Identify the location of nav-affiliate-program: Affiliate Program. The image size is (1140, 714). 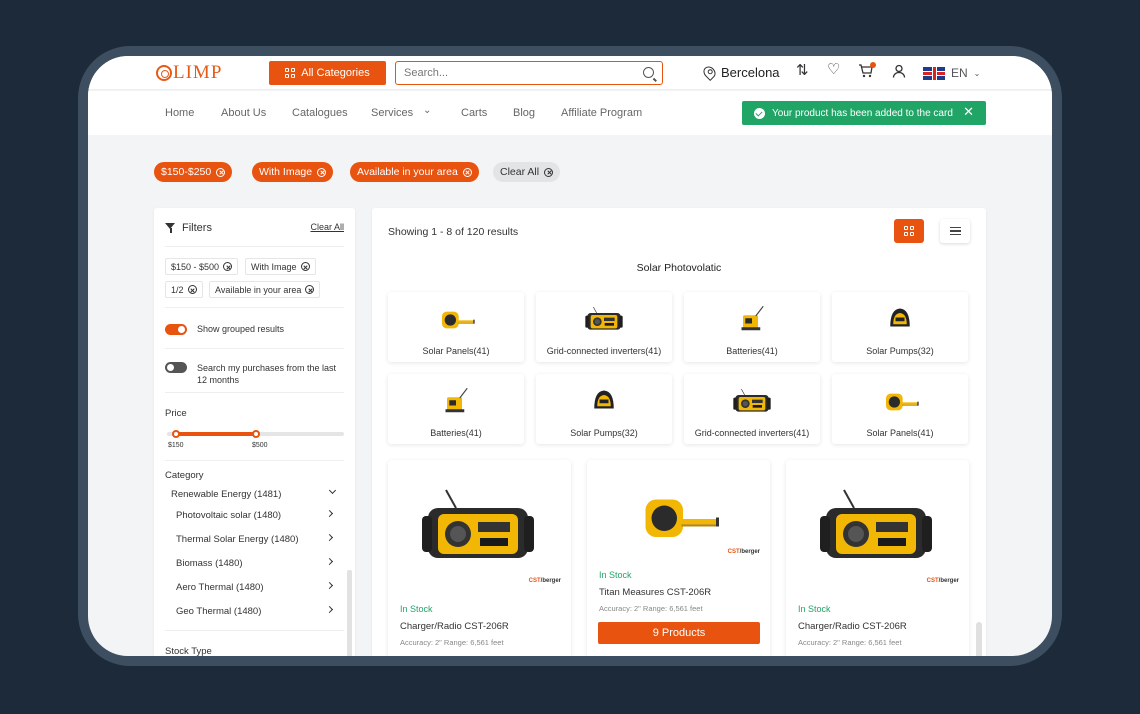
(601, 113).